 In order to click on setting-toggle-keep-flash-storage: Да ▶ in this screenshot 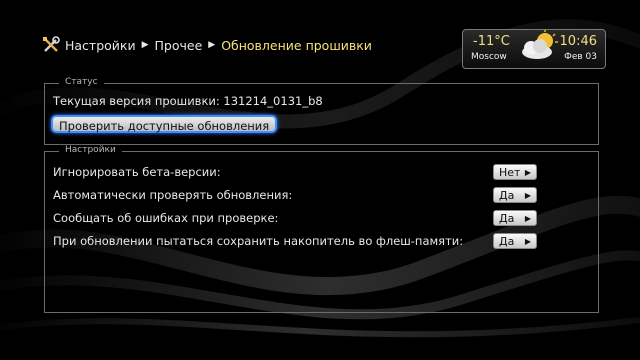, I will do `click(515, 241)`.